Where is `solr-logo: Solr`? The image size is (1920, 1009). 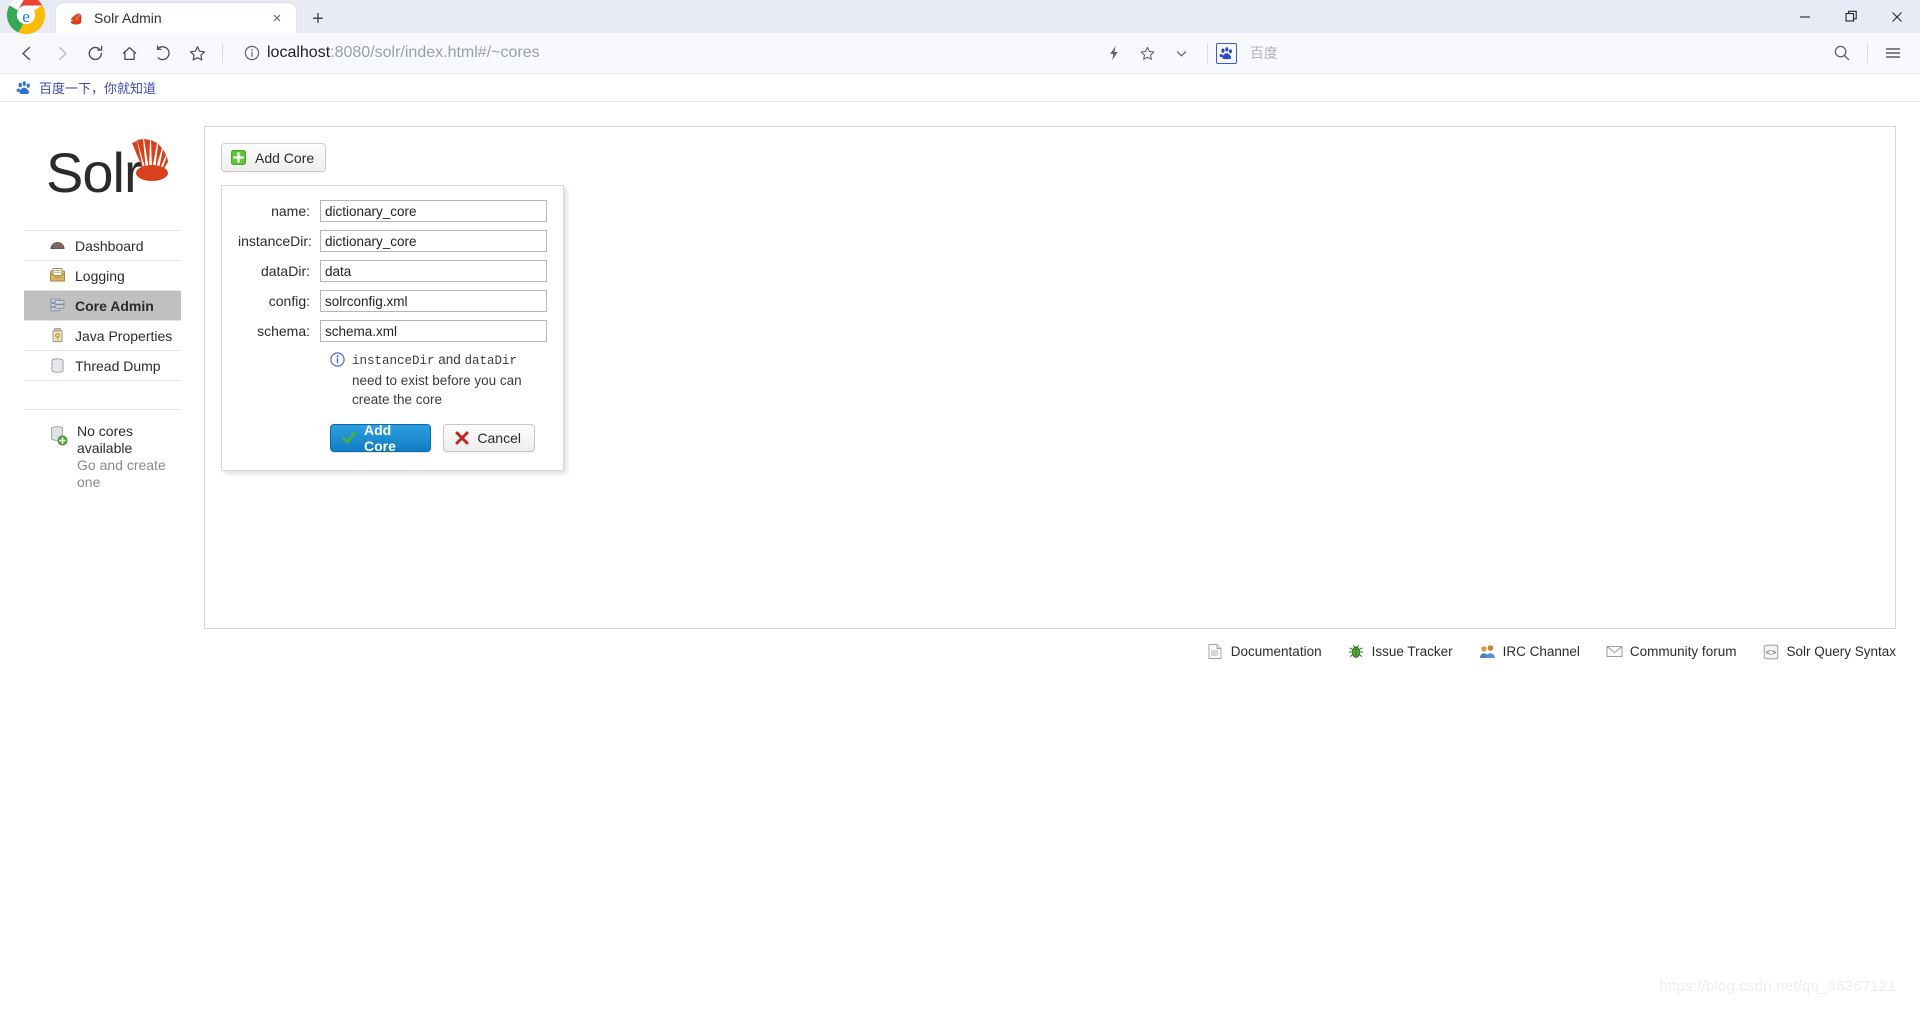 solr-logo: Solr is located at coordinates (113, 172).